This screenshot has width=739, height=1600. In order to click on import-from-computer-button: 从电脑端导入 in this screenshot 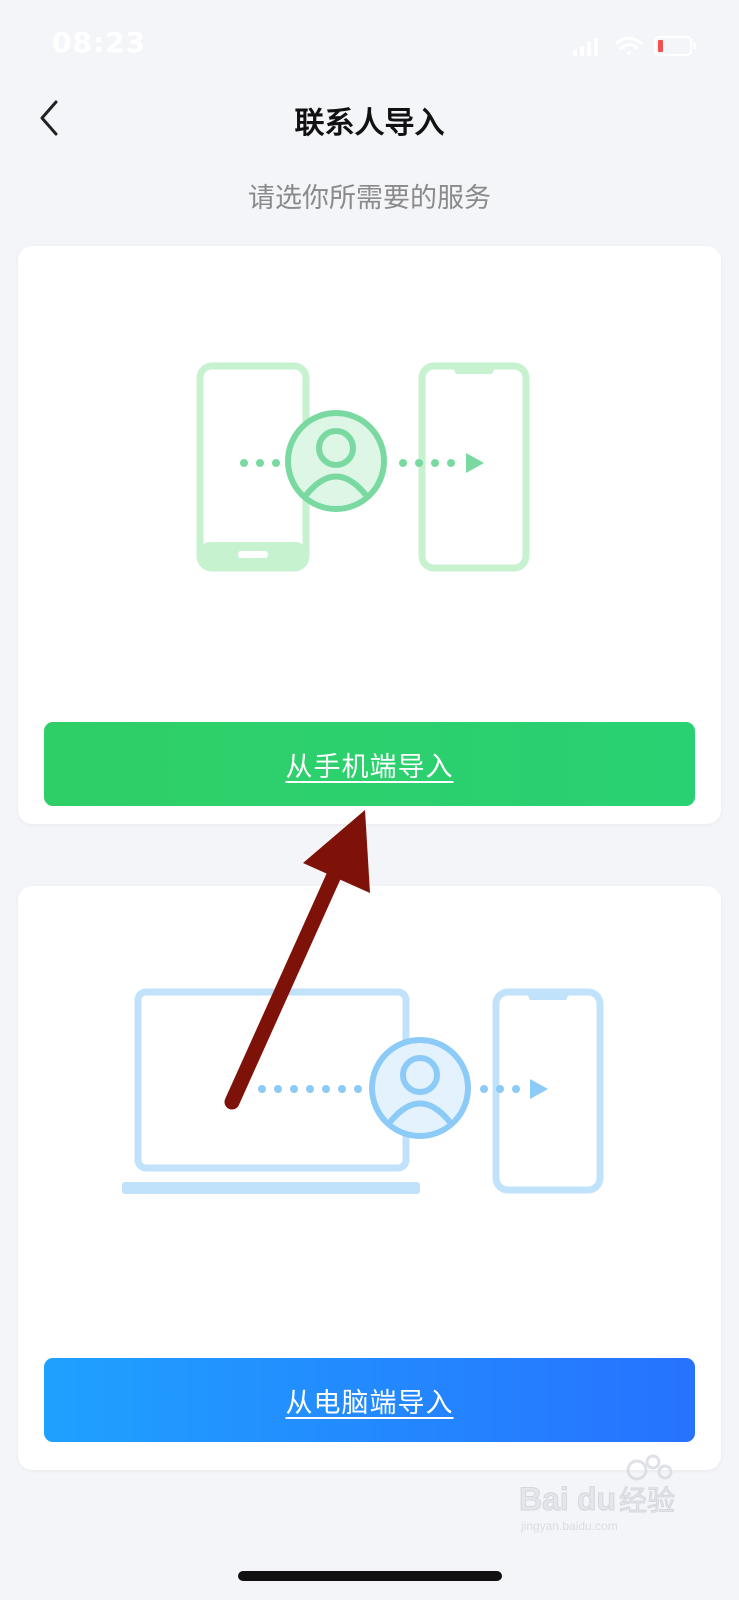, I will do `click(369, 1400)`.